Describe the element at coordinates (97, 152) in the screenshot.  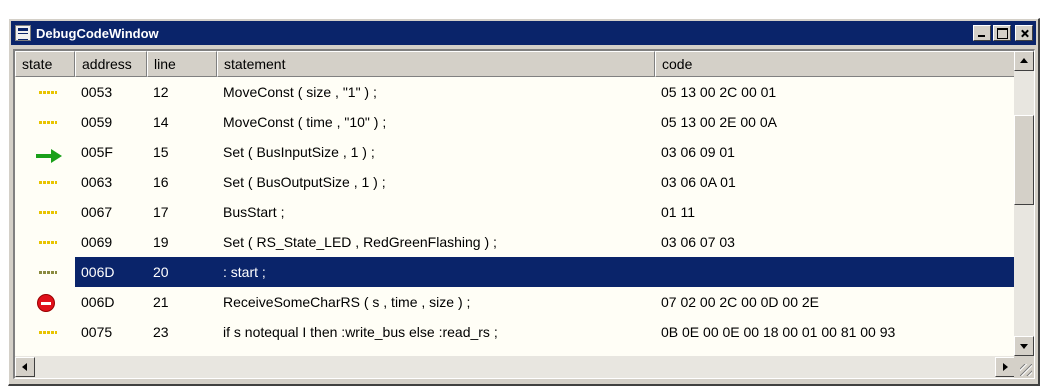
I see `address-cell: 005F` at that location.